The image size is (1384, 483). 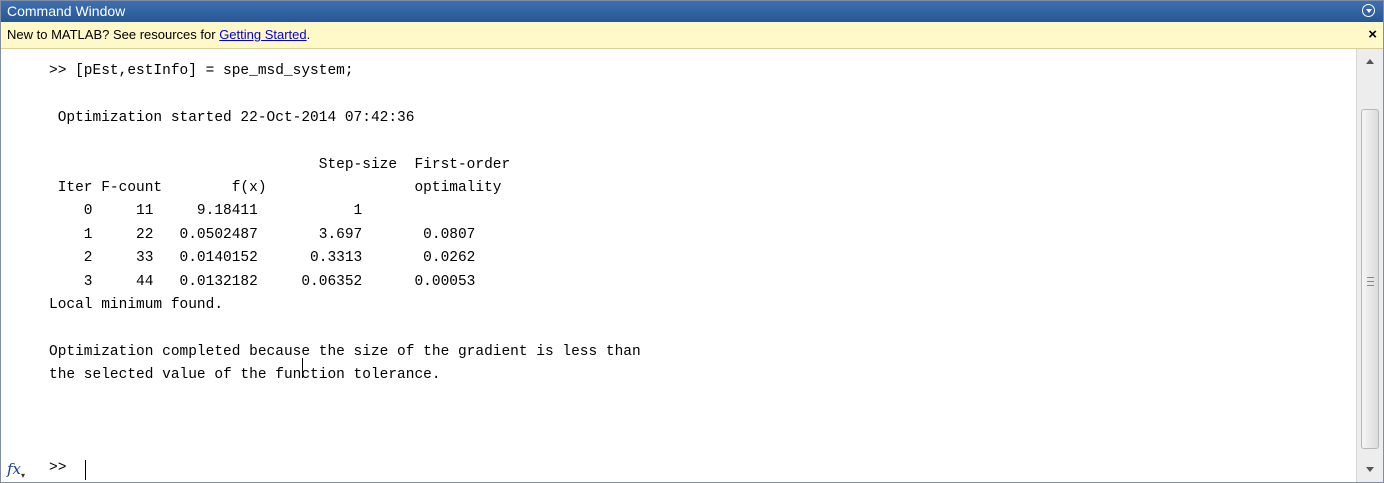 What do you see at coordinates (692, 11) in the screenshot?
I see `title-bar: Command Window` at bounding box center [692, 11].